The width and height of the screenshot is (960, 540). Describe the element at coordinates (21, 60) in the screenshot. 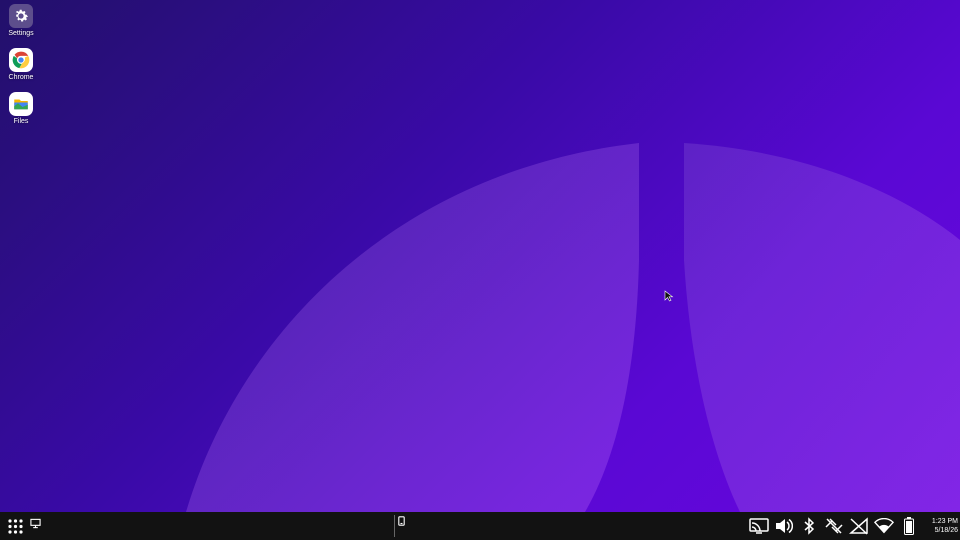

I see `chrome-icon` at that location.